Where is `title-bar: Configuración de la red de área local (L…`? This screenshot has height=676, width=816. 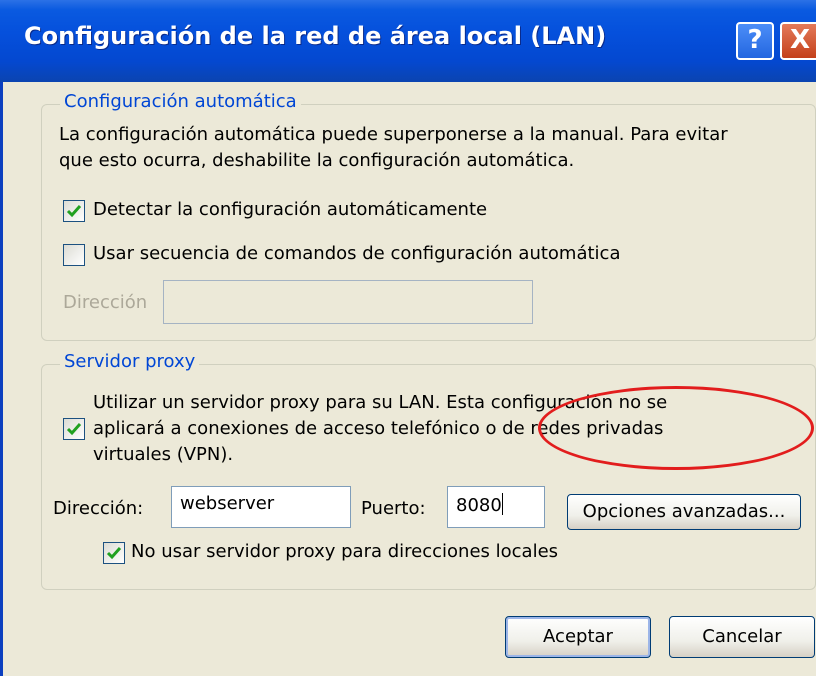 title-bar: Configuración de la red de área local (L… is located at coordinates (408, 41).